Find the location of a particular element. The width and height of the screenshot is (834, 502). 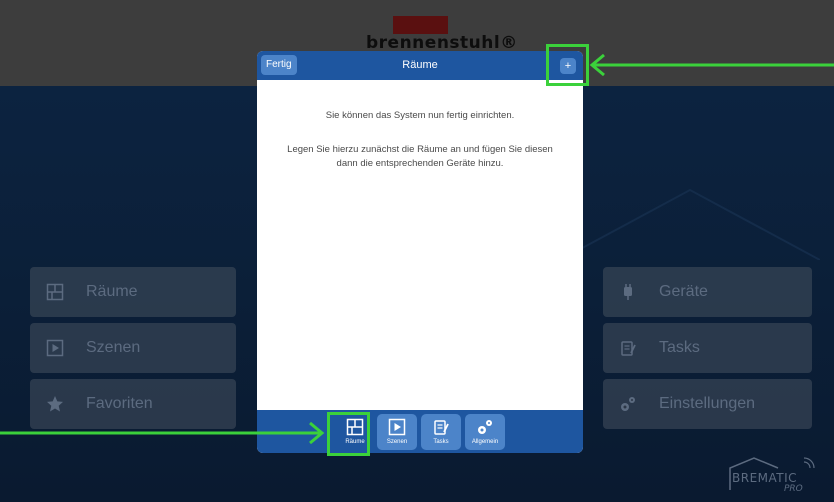

tile-label: Räume is located at coordinates (112, 291).